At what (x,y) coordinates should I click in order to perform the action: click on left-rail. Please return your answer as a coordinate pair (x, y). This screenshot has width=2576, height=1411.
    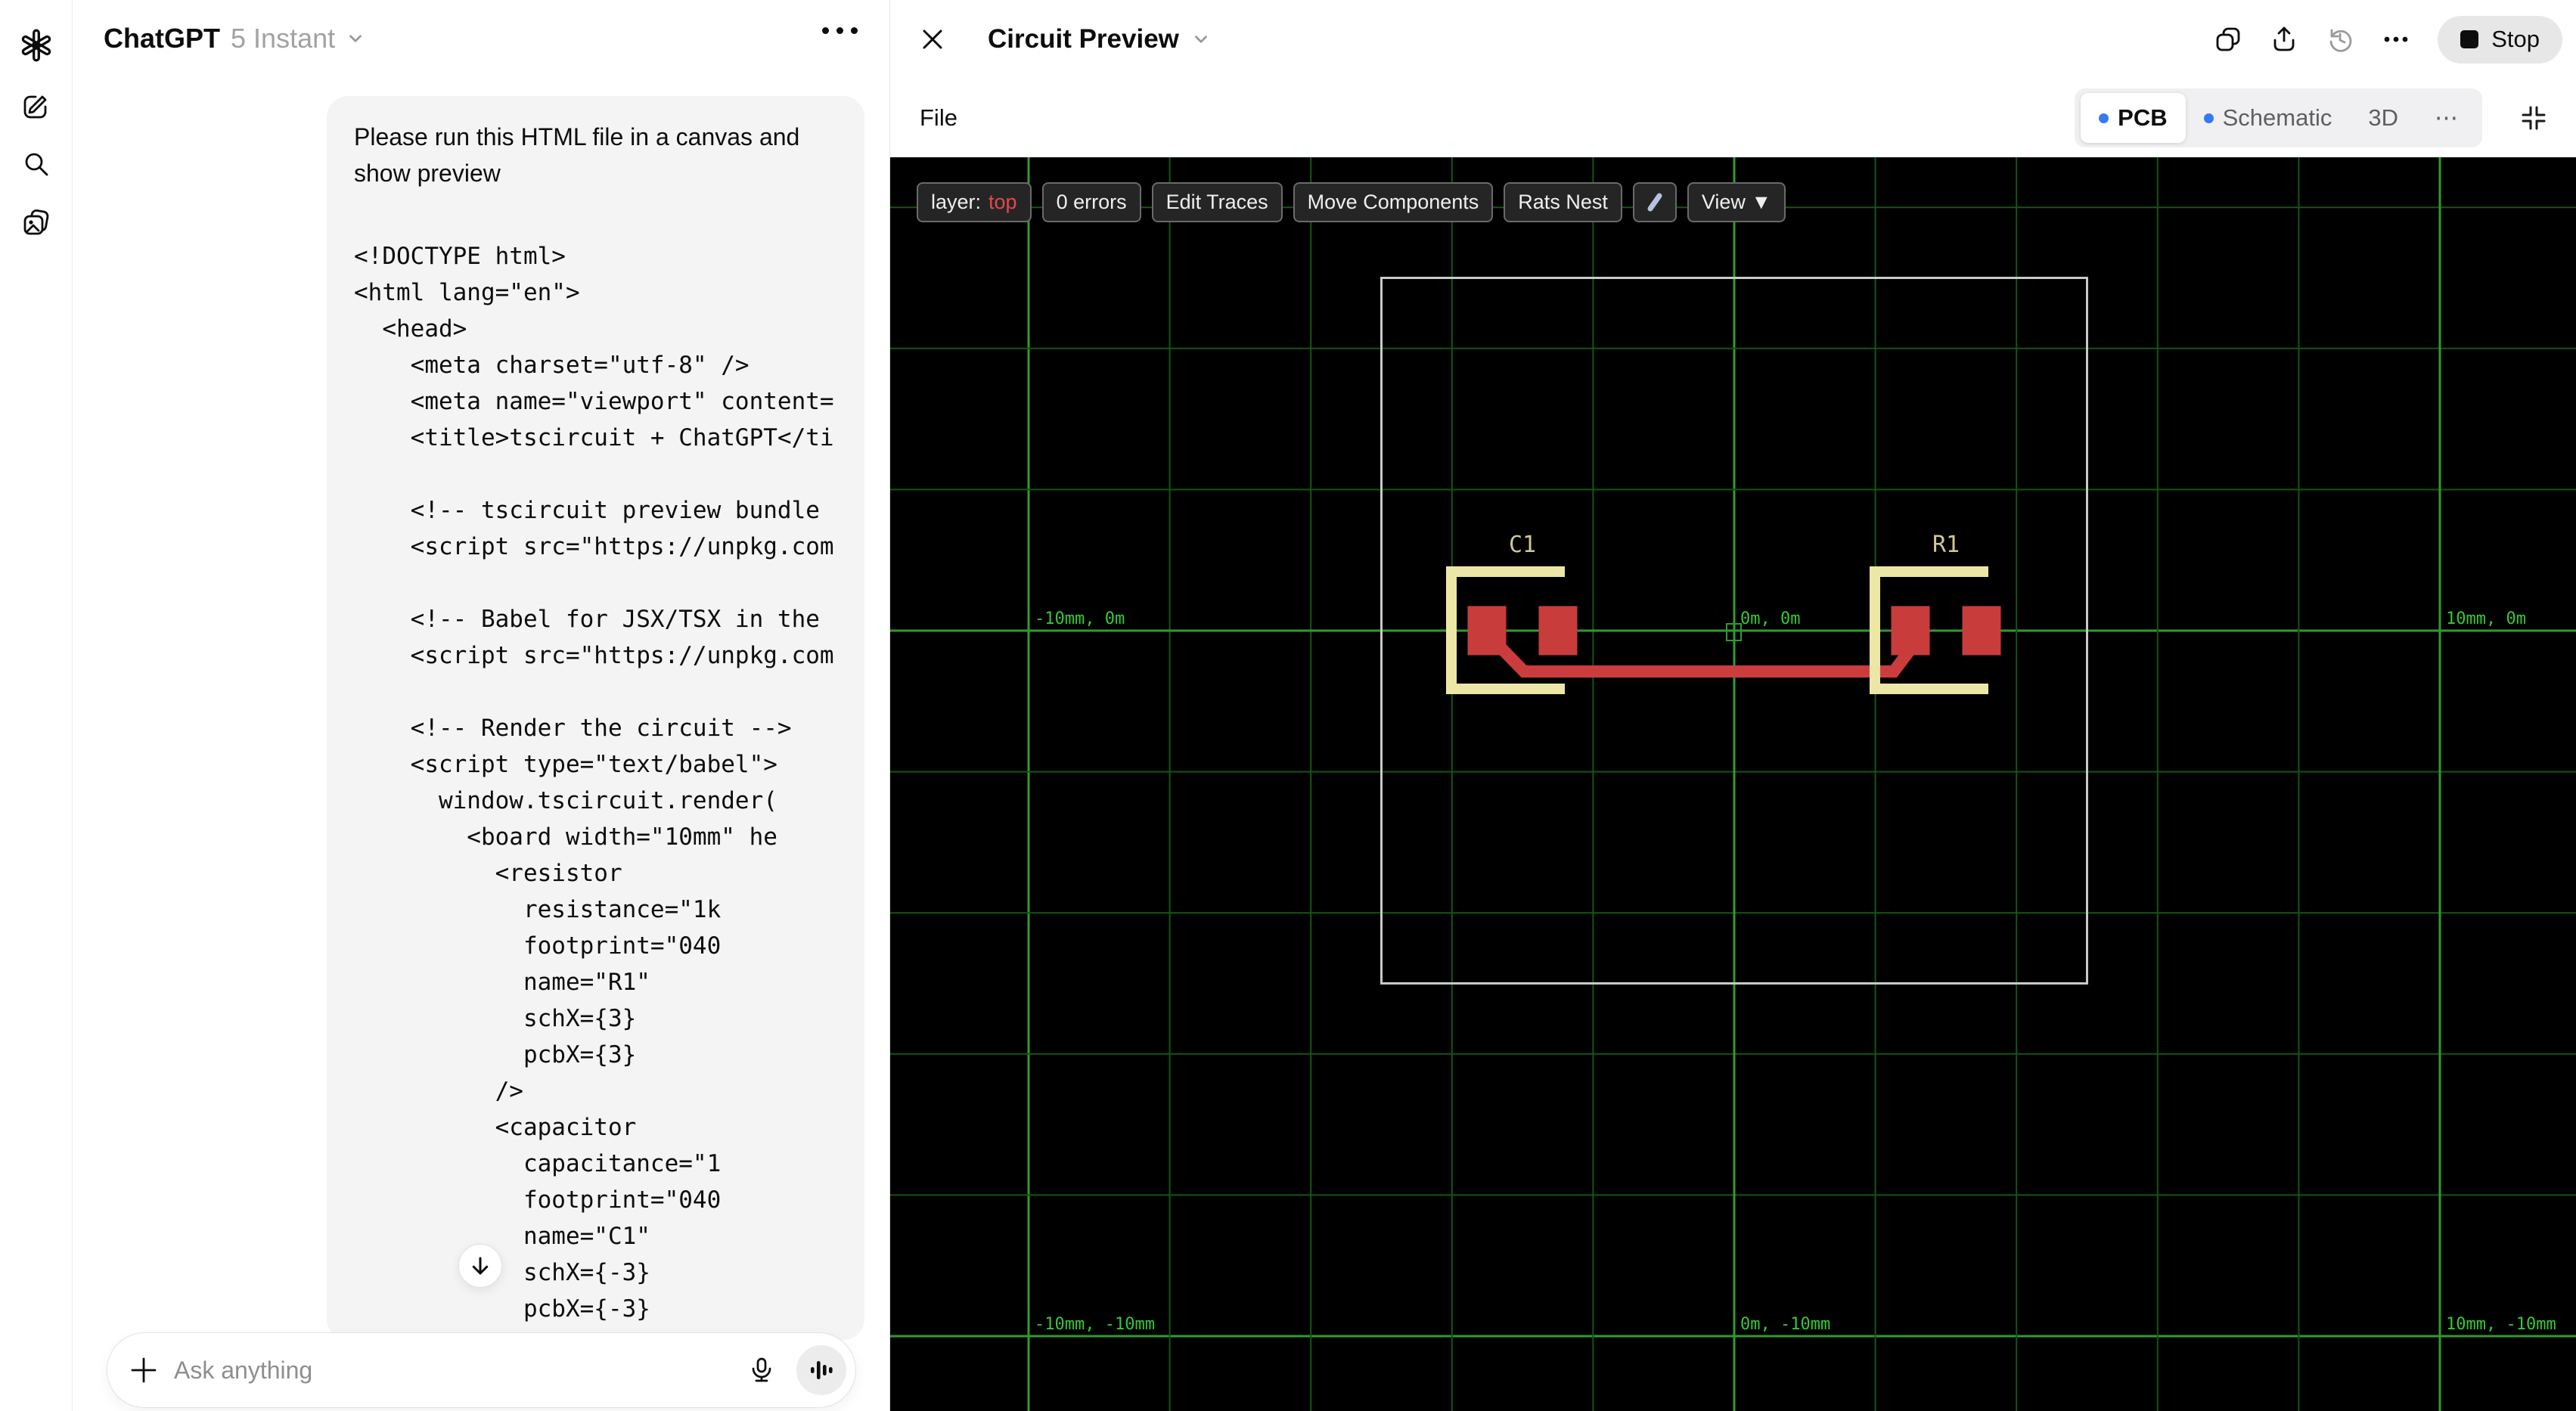
    Looking at the image, I should click on (36, 705).